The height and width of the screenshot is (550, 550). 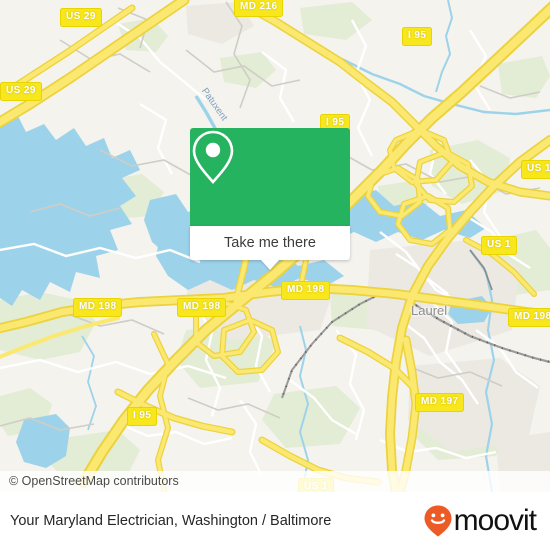 I want to click on place-label: Laurel, so click(x=429, y=310).